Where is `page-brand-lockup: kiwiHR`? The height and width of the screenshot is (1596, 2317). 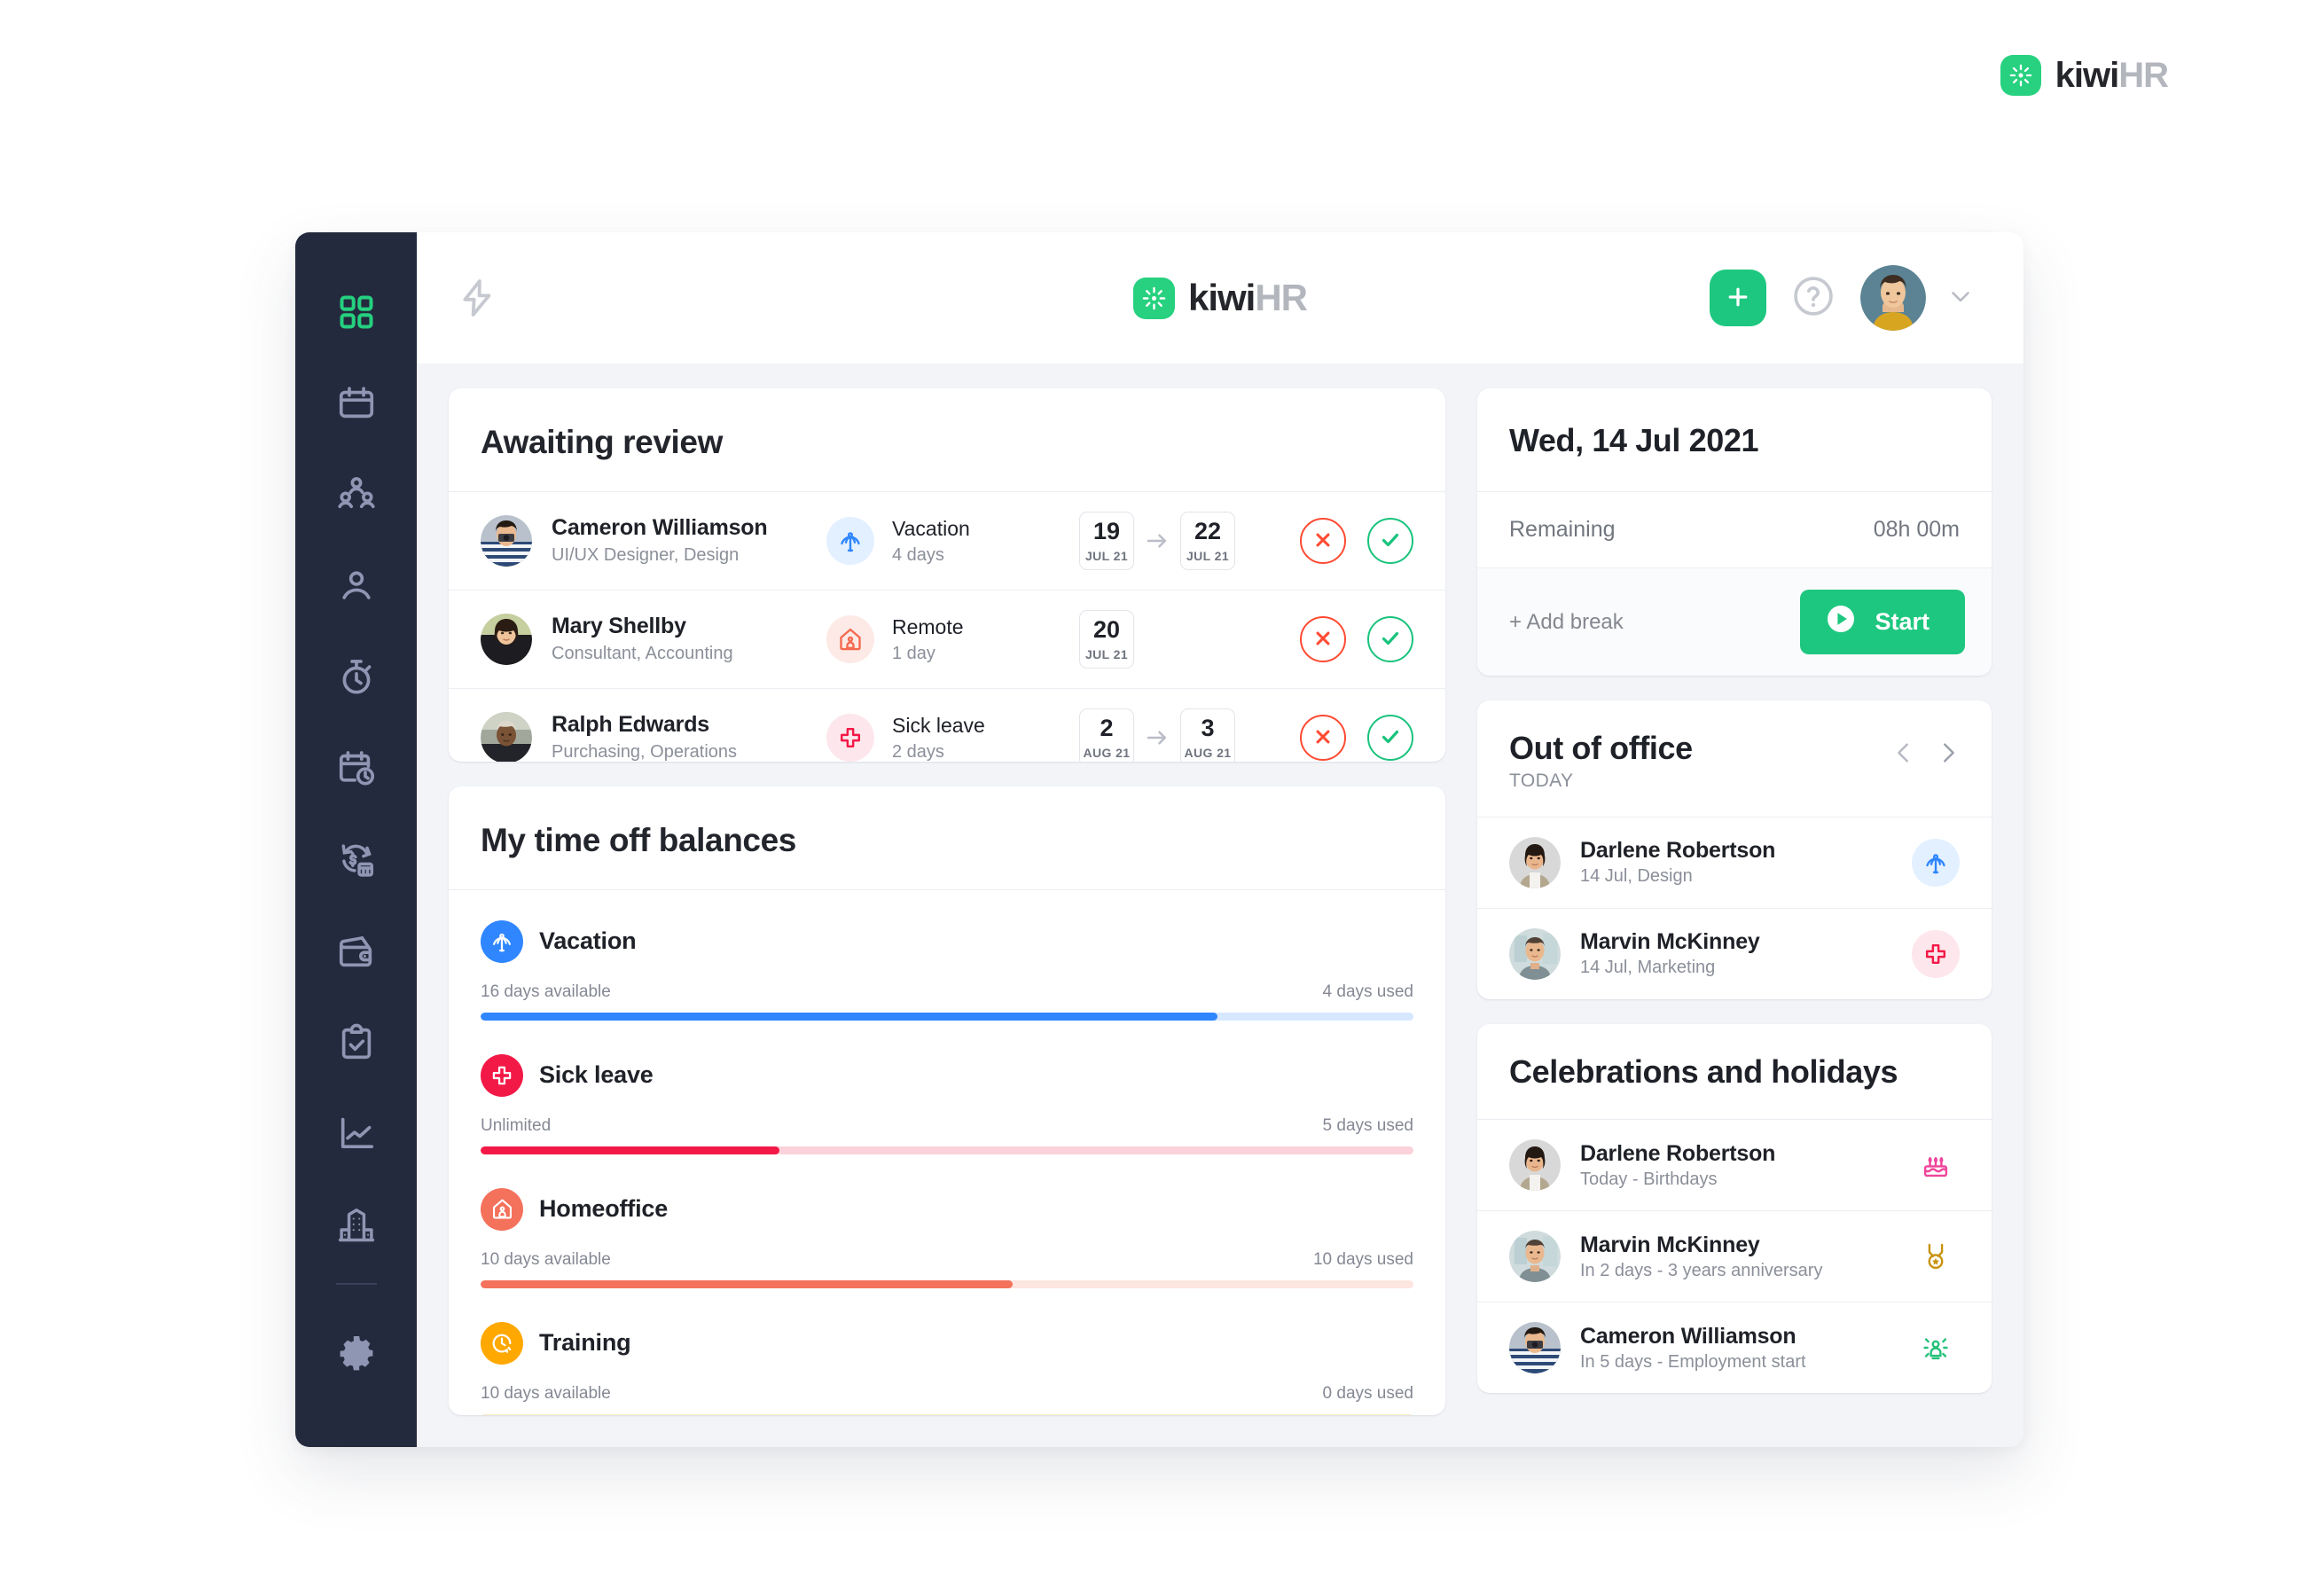
page-brand-lockup: kiwiHR is located at coordinates (2084, 75).